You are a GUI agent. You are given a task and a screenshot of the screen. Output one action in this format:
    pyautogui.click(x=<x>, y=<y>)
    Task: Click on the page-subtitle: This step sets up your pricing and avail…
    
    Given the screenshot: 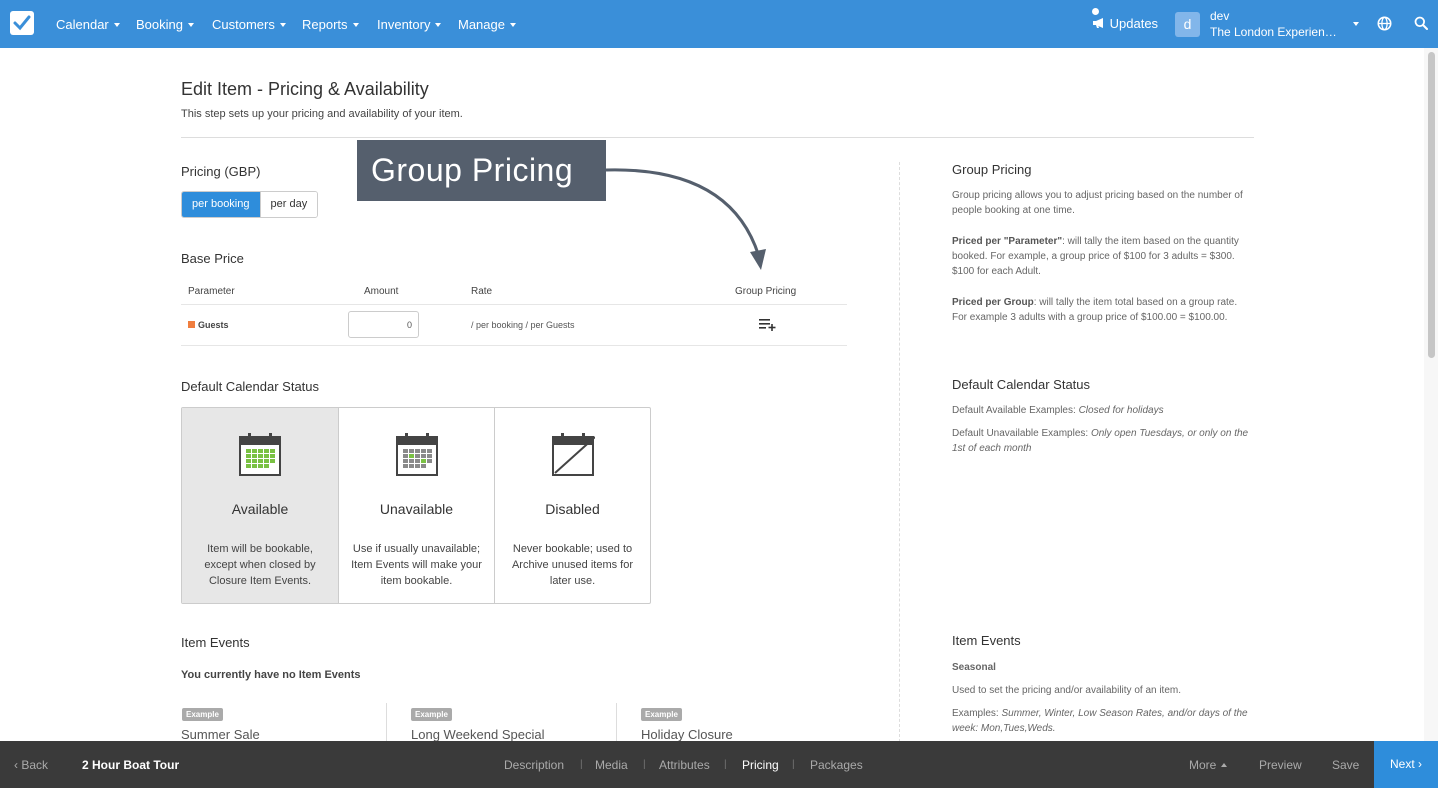 What is the action you would take?
    pyautogui.click(x=322, y=114)
    